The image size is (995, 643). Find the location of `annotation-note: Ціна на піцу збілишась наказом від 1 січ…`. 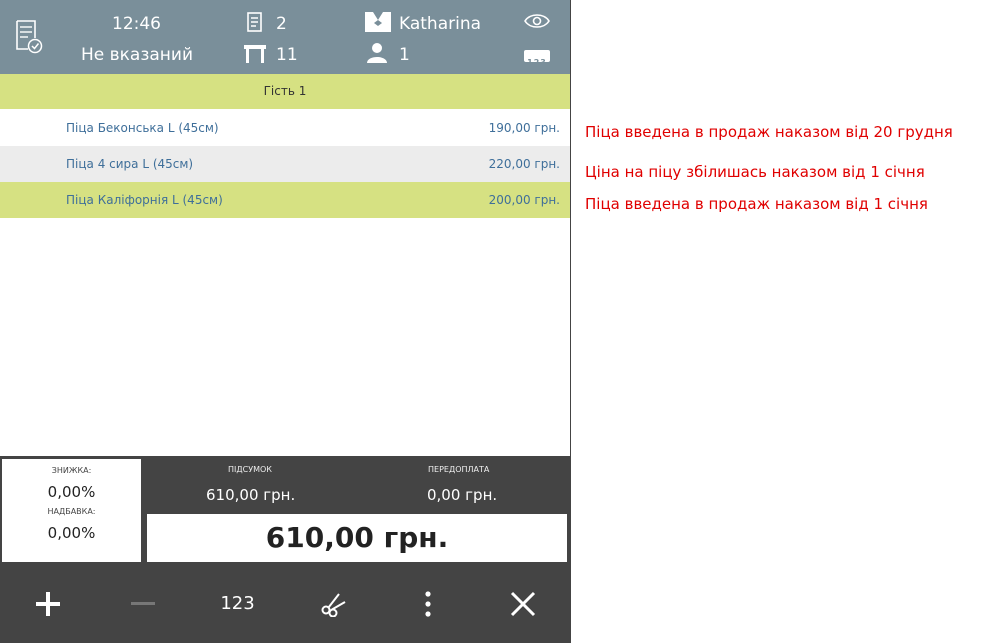

annotation-note: Ціна на піцу збілишась наказом від 1 січ… is located at coordinates (755, 172).